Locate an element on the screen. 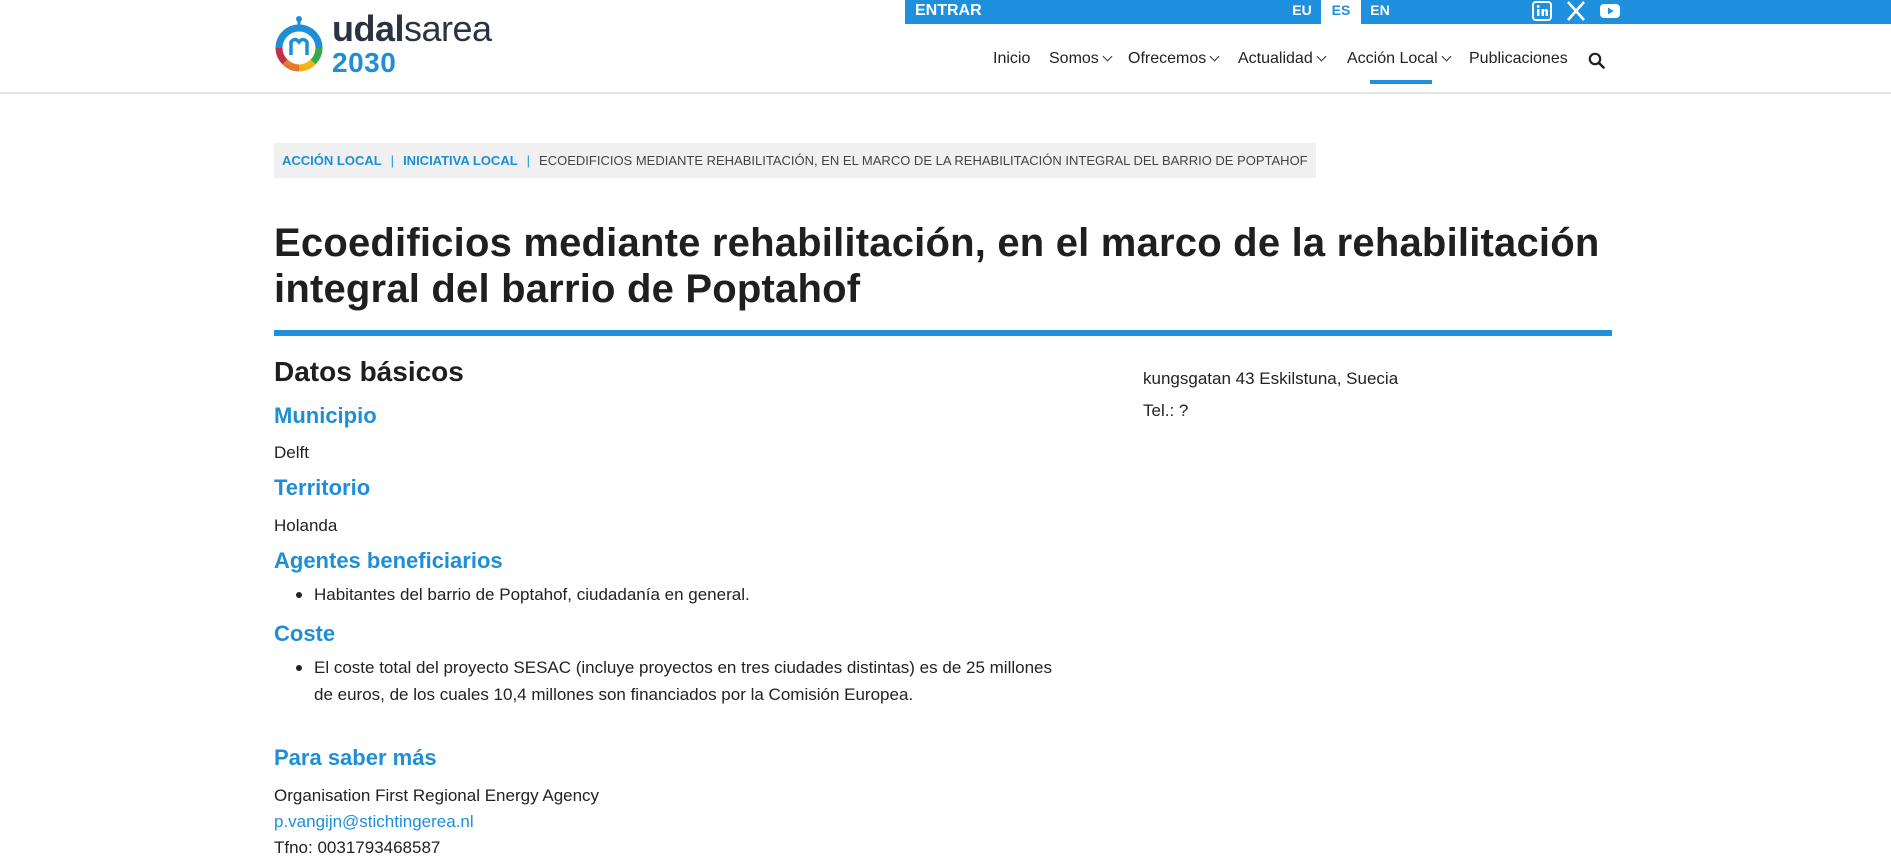 This screenshot has width=1891, height=856. nav-accion-local: Acción Local is located at coordinates (1399, 59).